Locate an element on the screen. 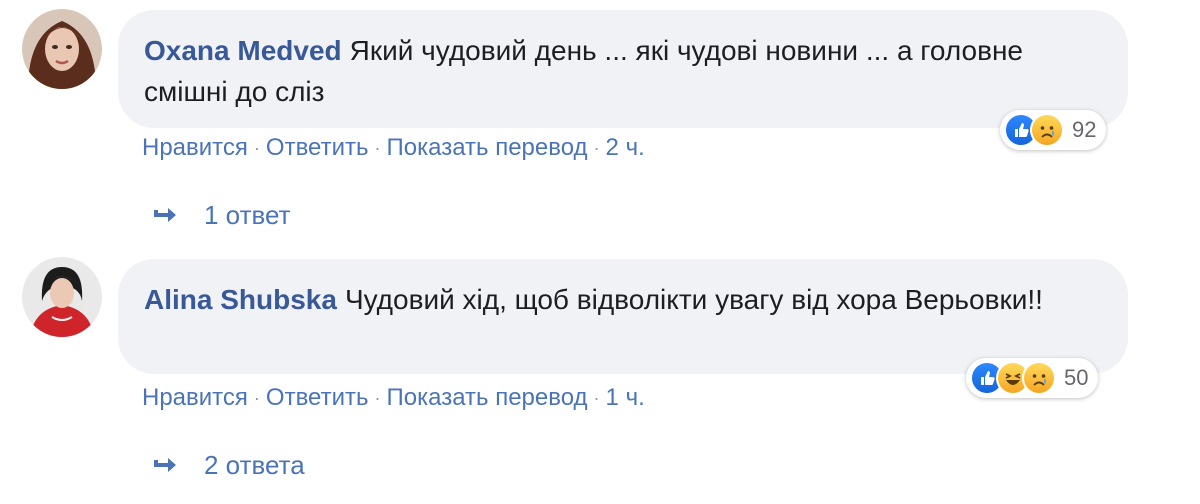  comment-timestamp: 1 ч. is located at coordinates (625, 398).